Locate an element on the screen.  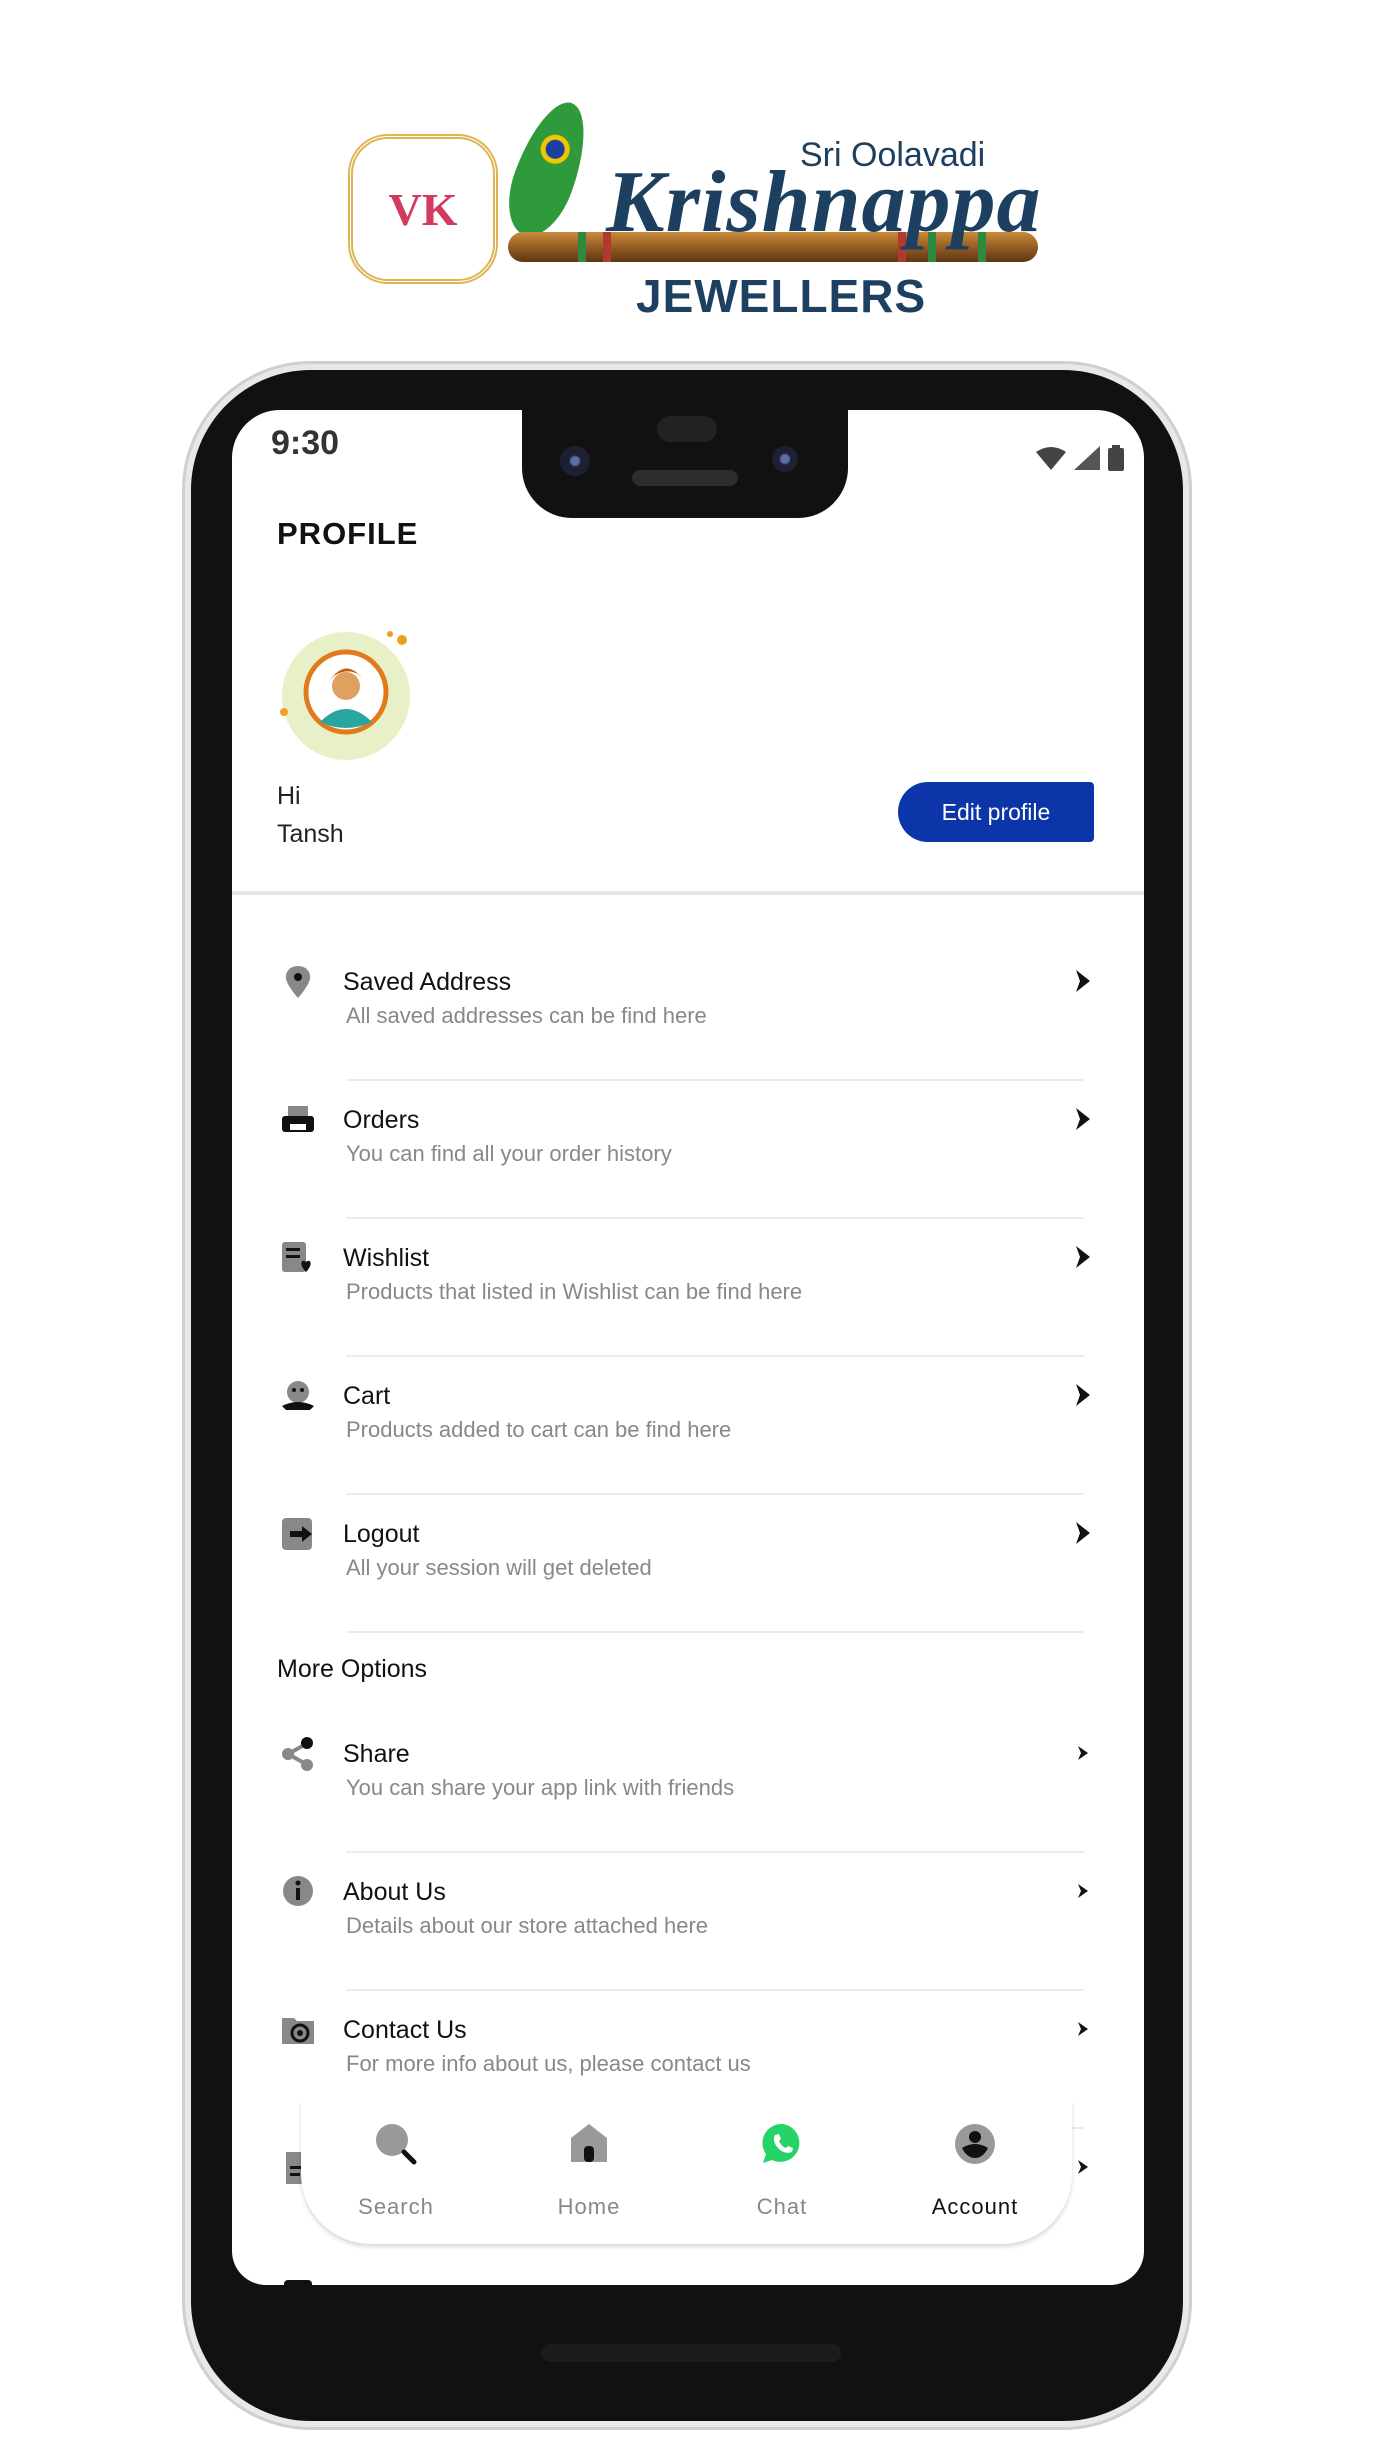
wishlist-icon is located at coordinates (296, 1257).